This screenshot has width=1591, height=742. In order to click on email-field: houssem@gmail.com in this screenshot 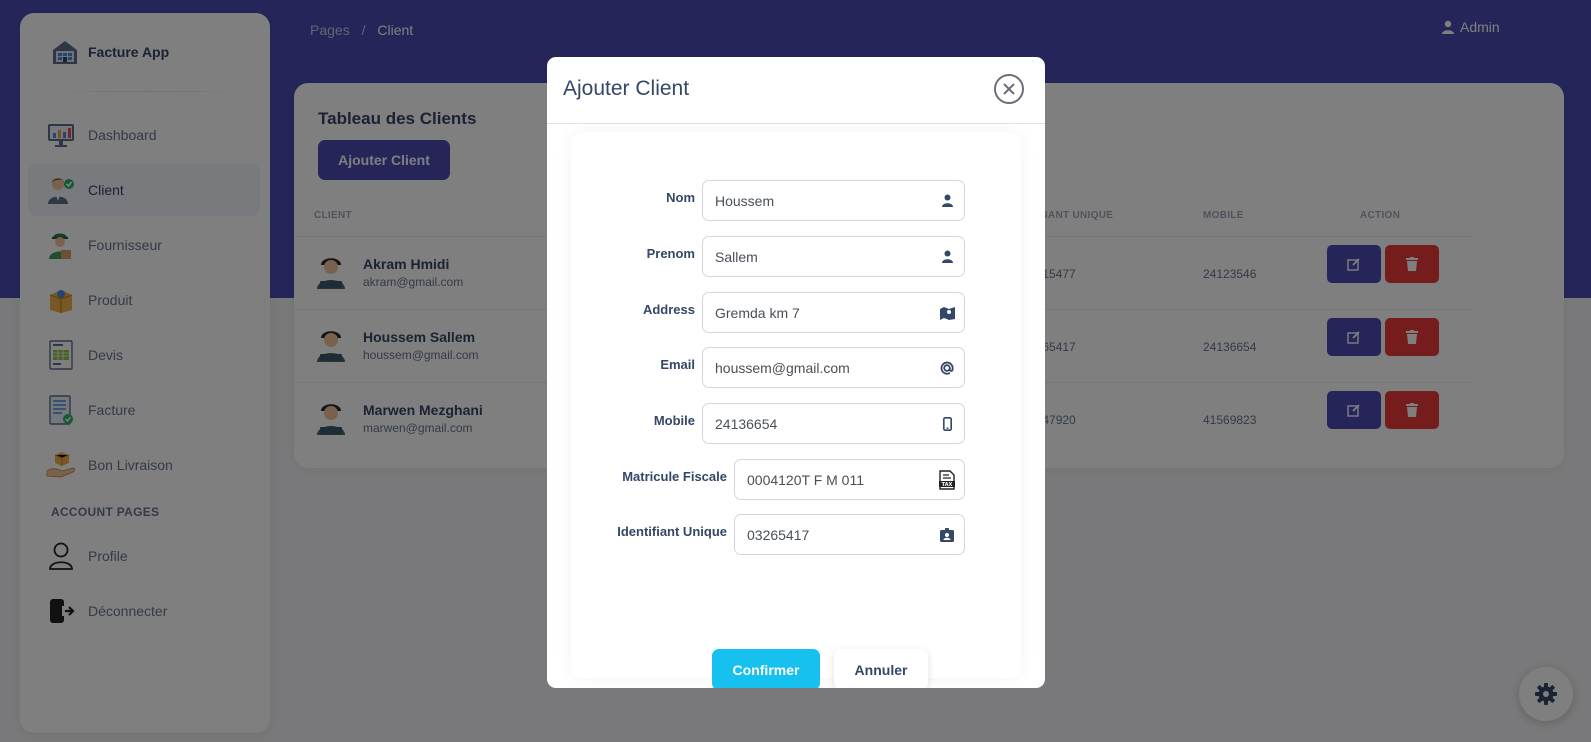, I will do `click(833, 367)`.